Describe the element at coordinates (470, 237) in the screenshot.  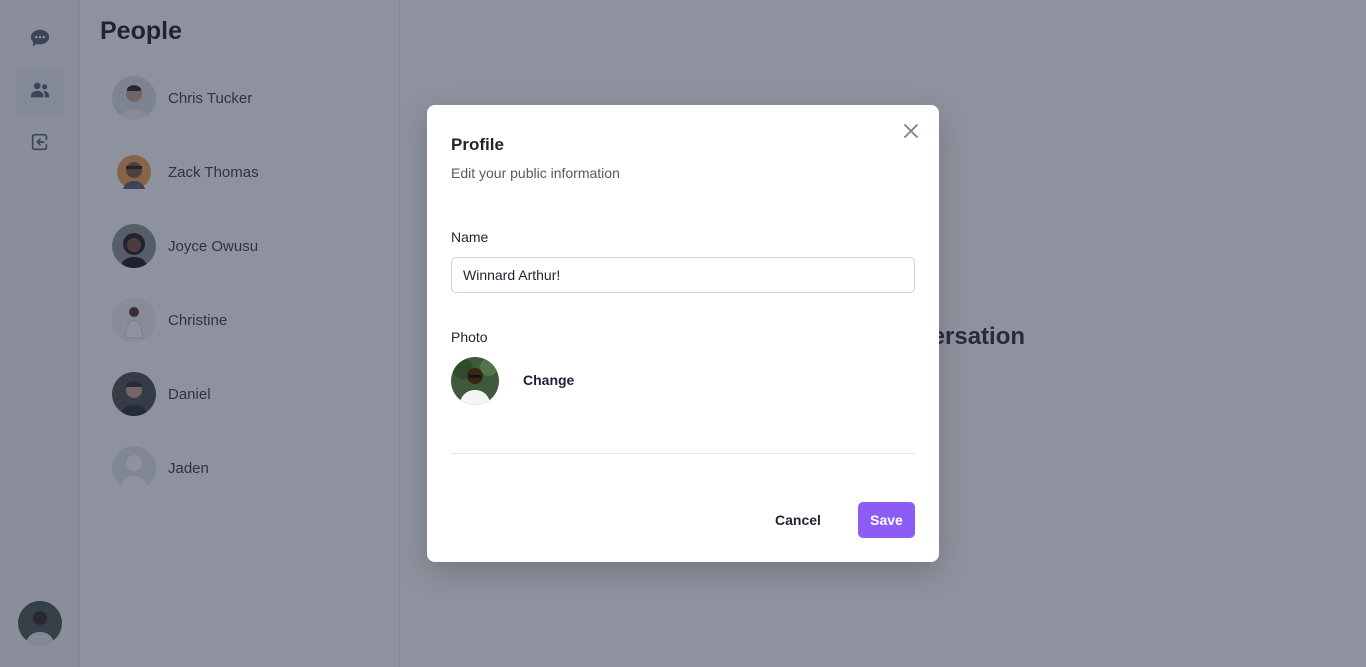
I see `name-label: Name` at that location.